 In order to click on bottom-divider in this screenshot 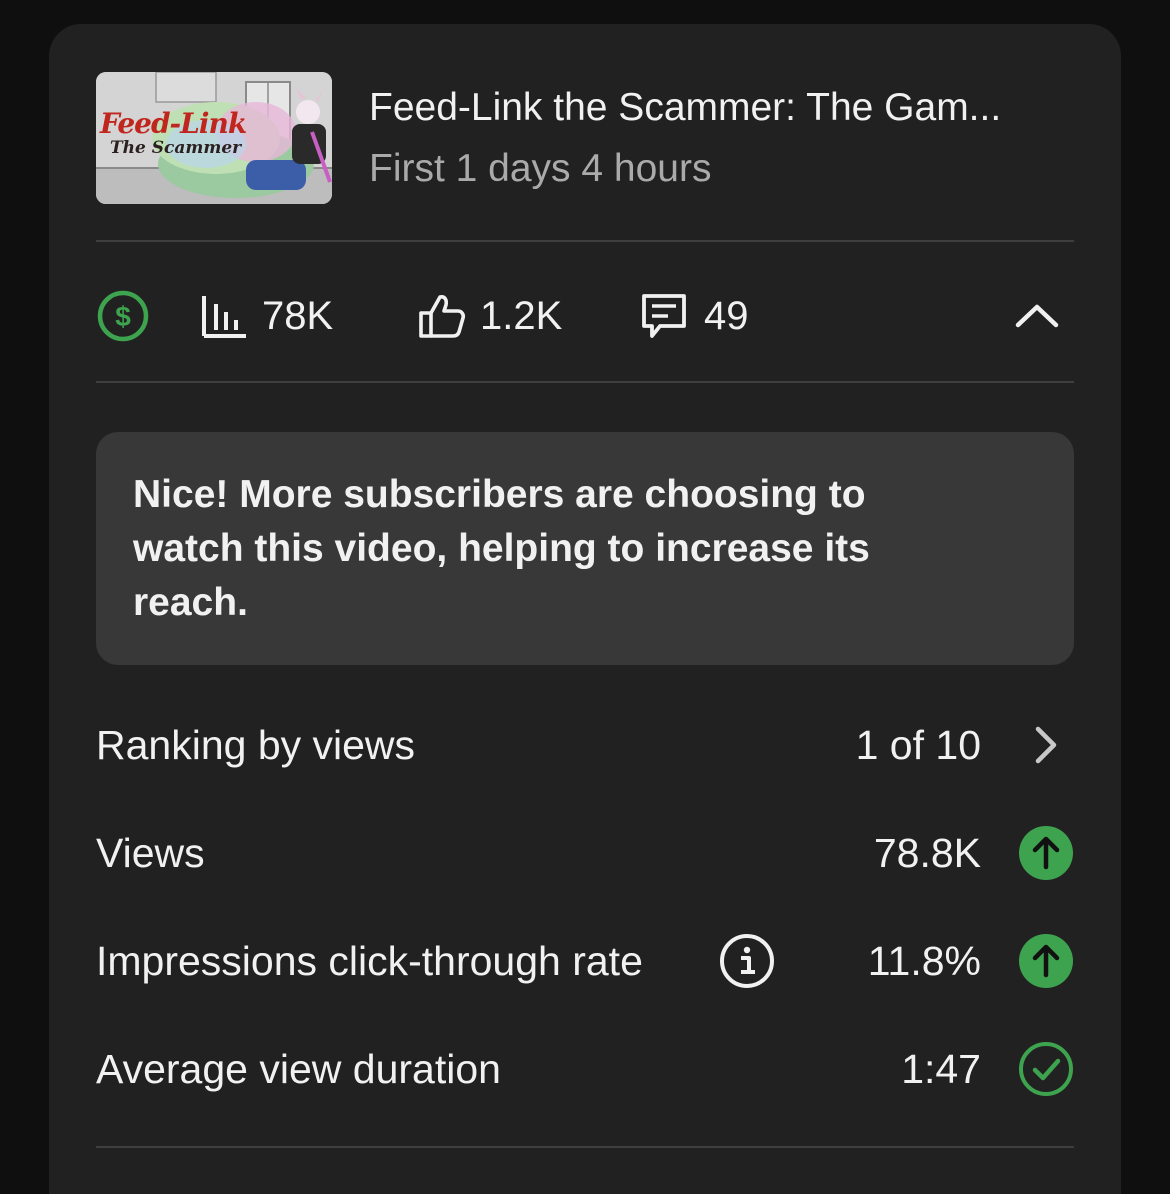, I will do `click(585, 1147)`.